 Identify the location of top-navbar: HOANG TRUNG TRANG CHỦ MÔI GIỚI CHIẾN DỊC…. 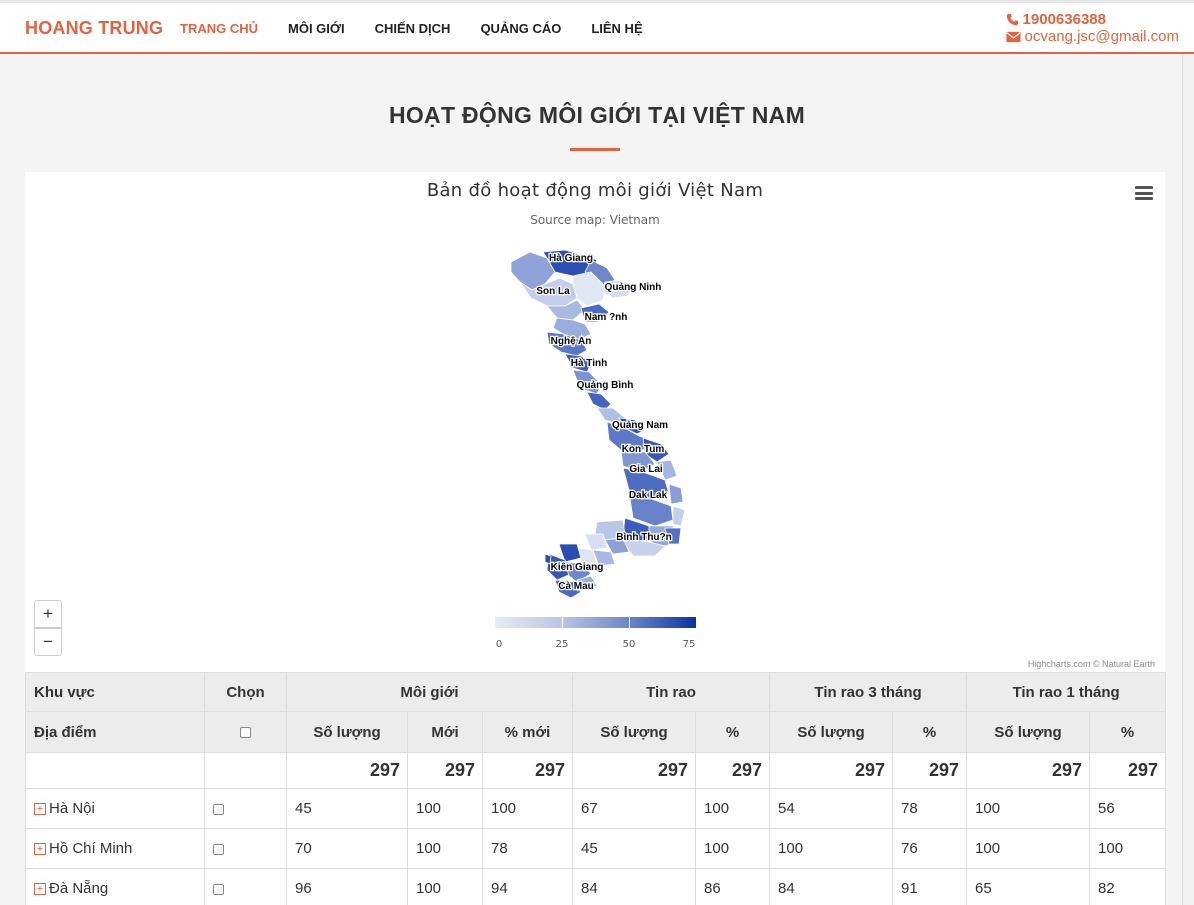
(597, 27).